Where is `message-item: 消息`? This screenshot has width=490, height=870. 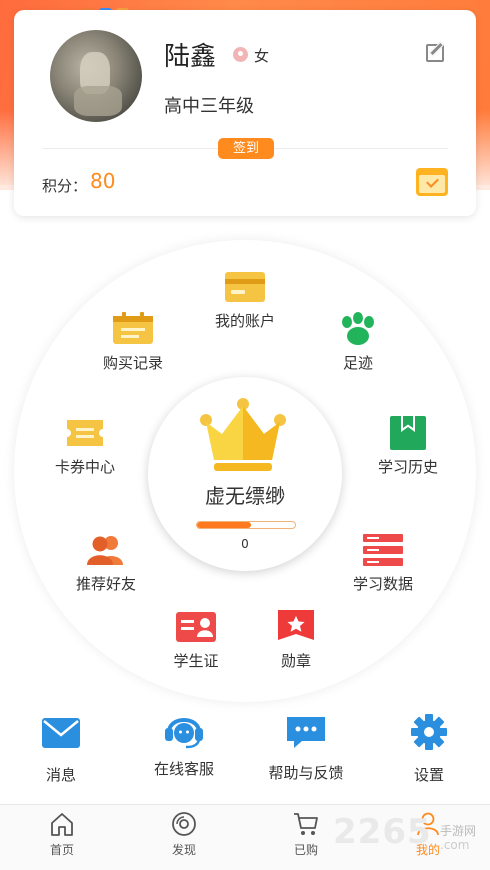 message-item: 消息 is located at coordinates (61, 747).